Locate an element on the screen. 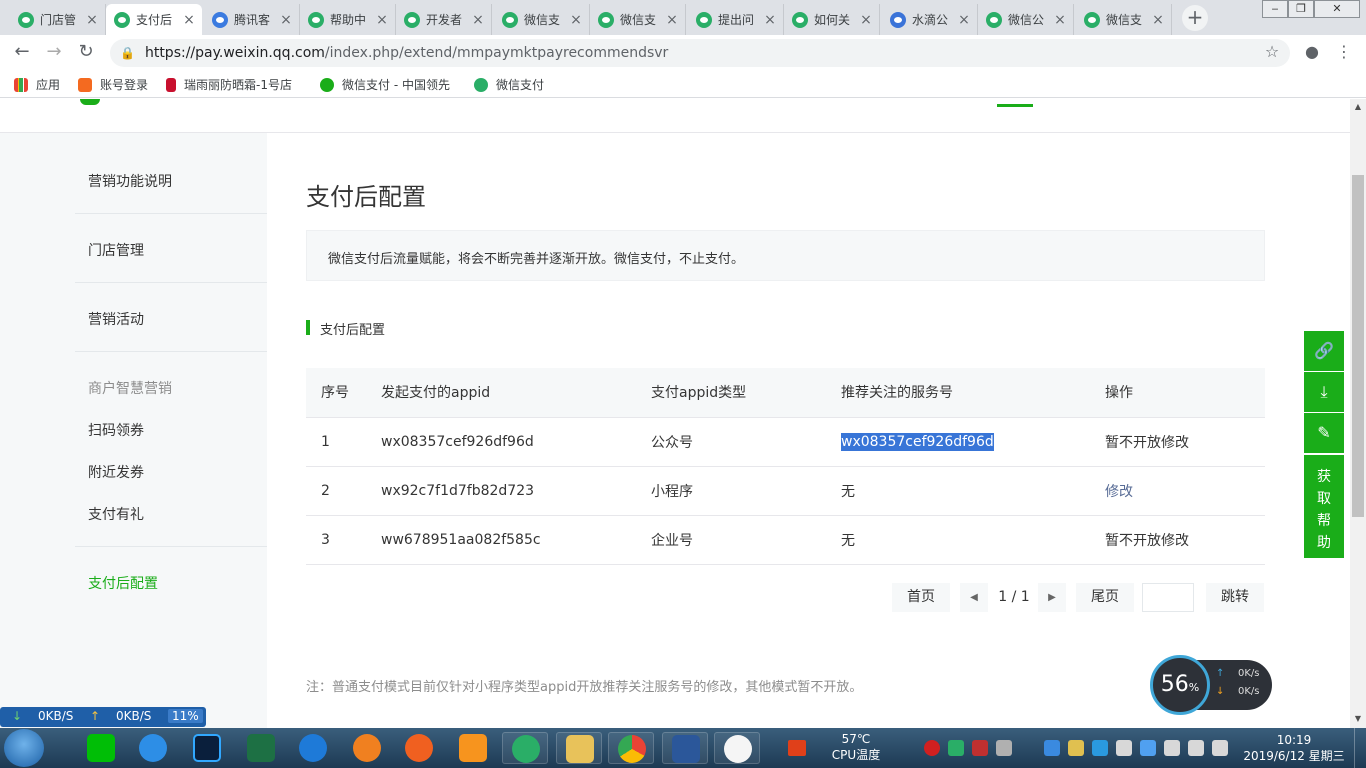 Image resolution: width=1366 pixels, height=768 pixels. uc-browser-icon is located at coordinates (473, 748).